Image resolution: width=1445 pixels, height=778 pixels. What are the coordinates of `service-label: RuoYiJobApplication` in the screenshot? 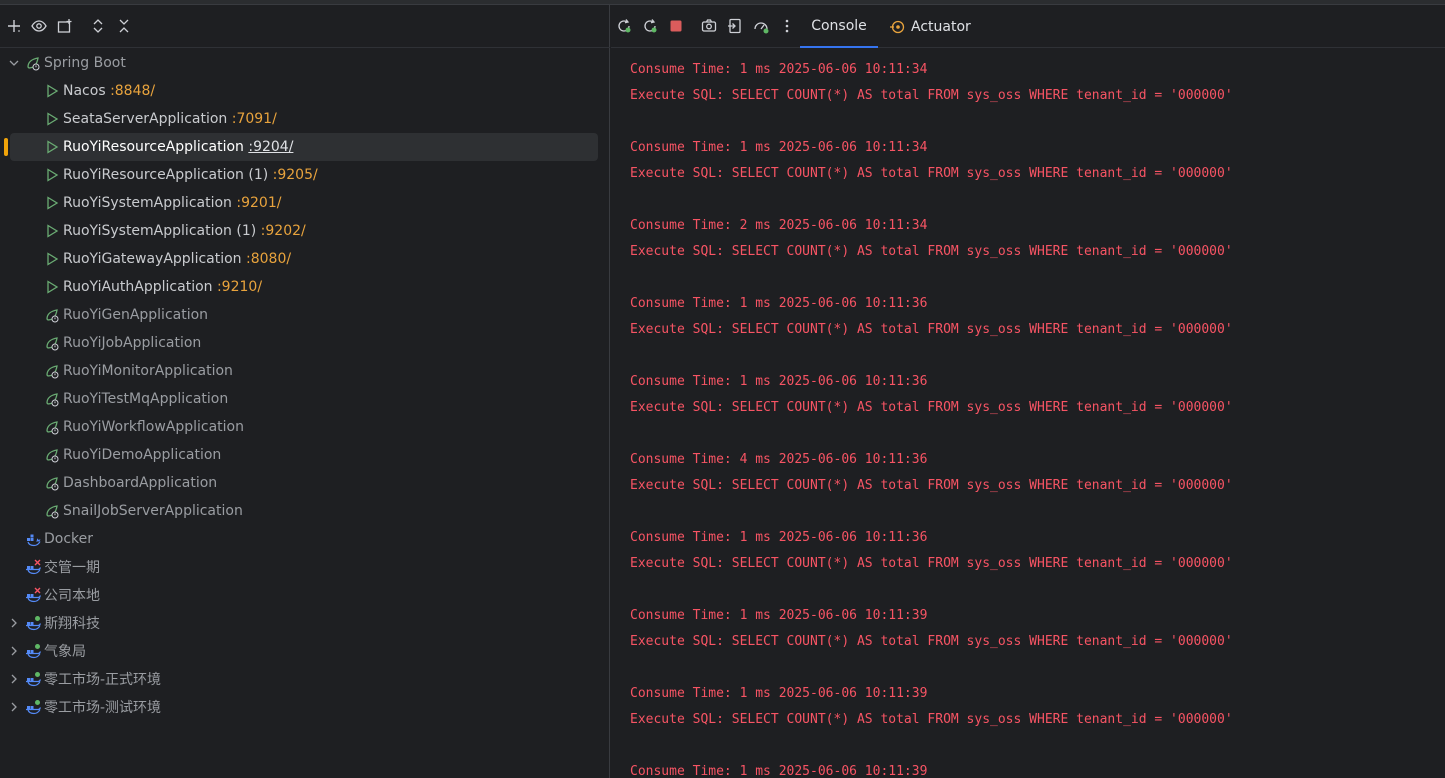 It's located at (132, 343).